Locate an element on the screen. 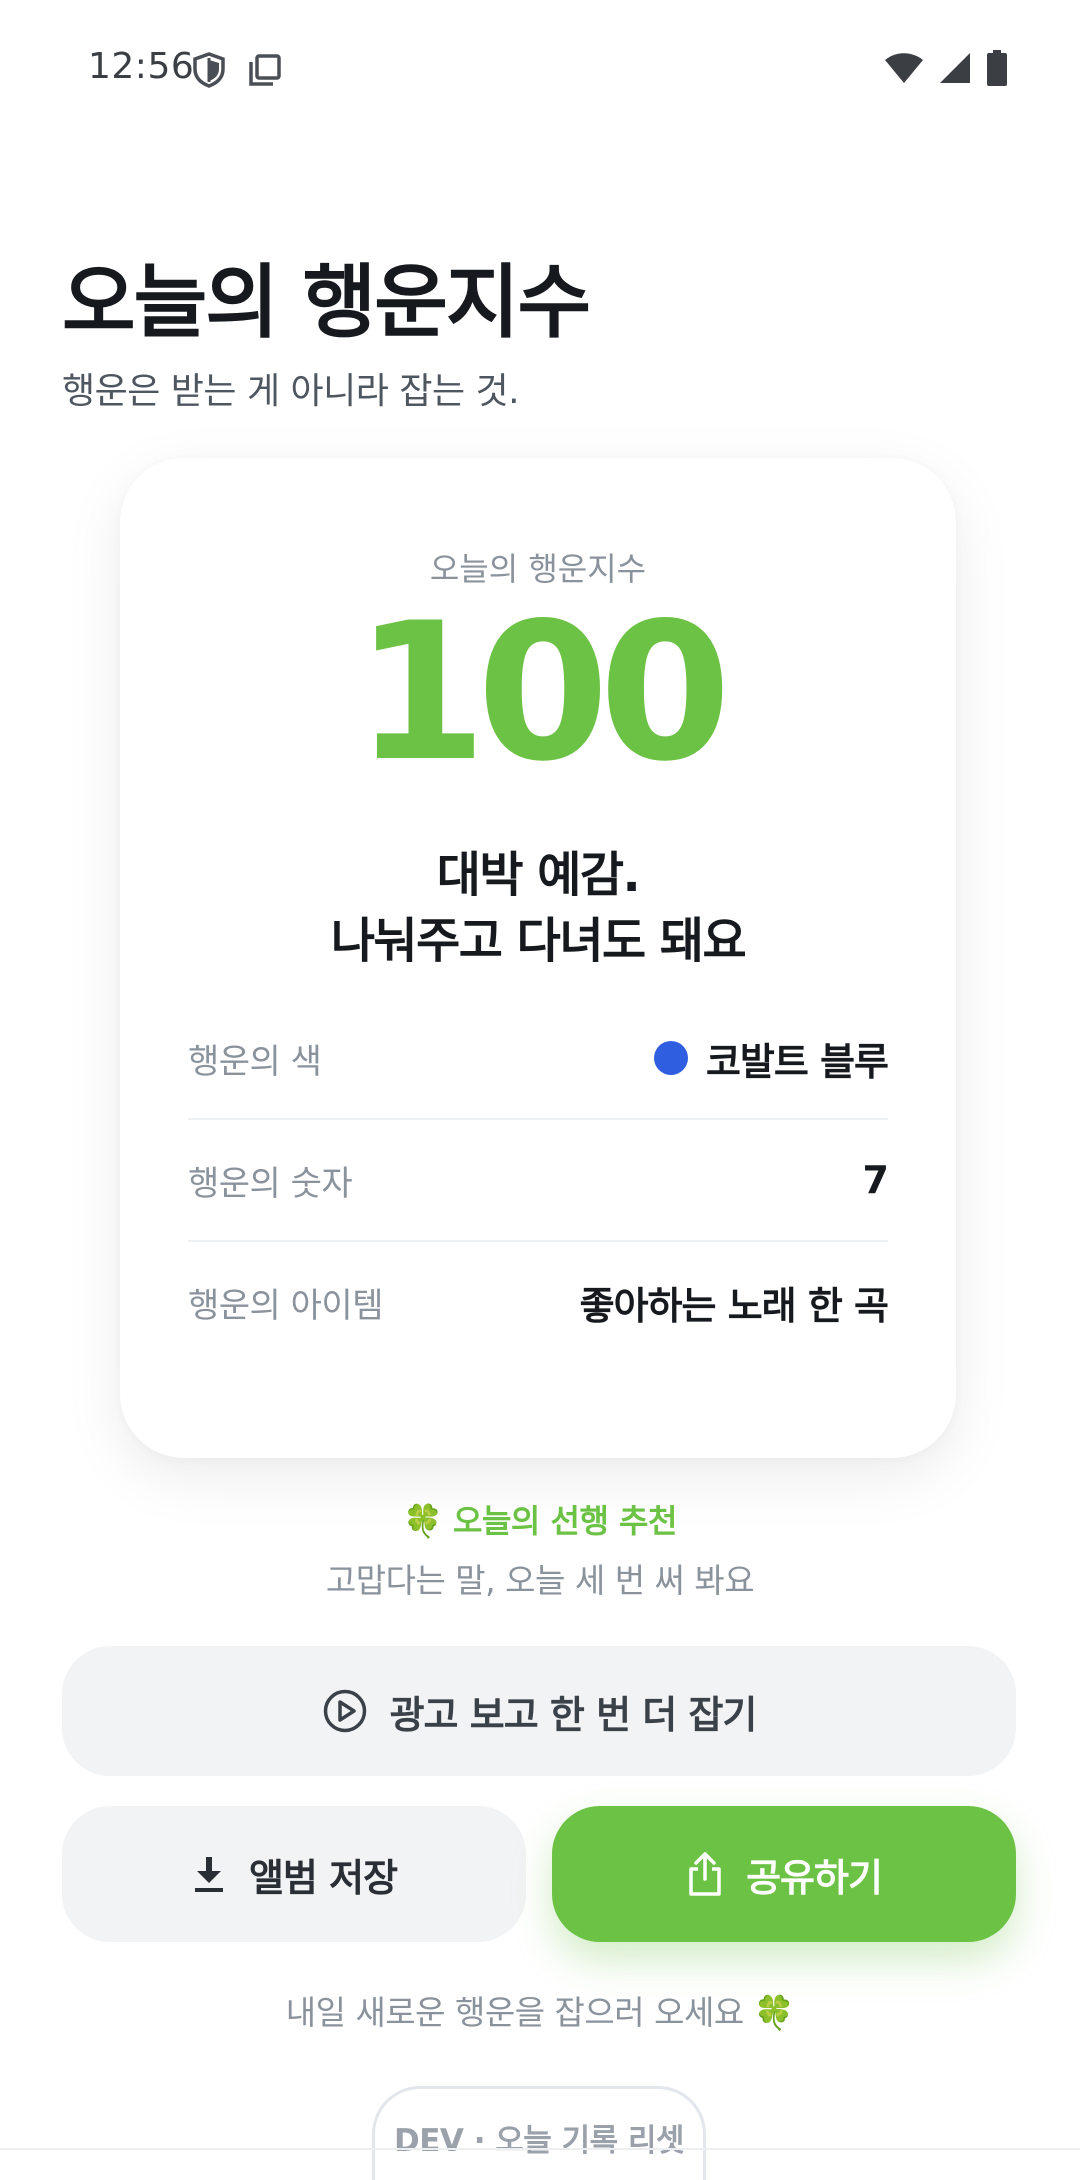 This screenshot has height=2180, width=1080. lucky-item-value: 좋아하는 노래 한 곡 is located at coordinates (734, 1305).